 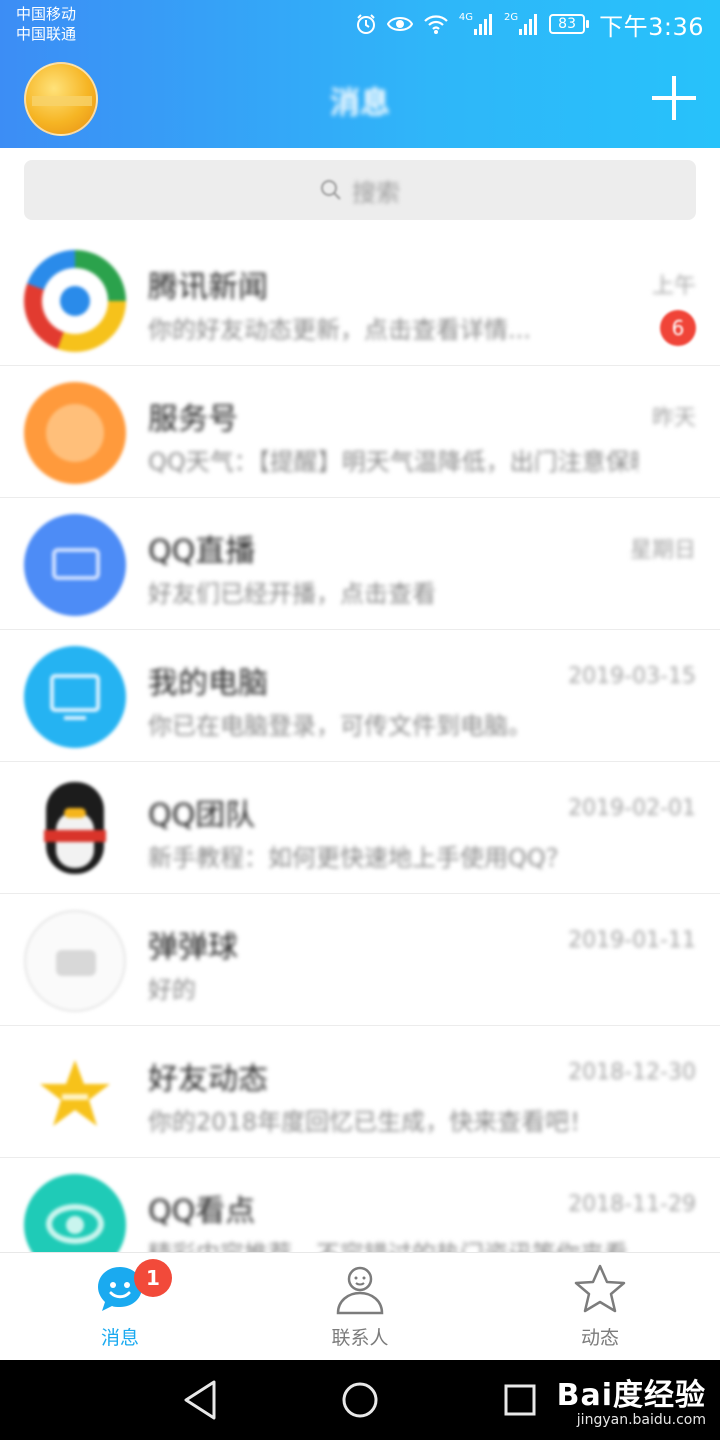 I want to click on unread-badge: 6, so click(x=678, y=328).